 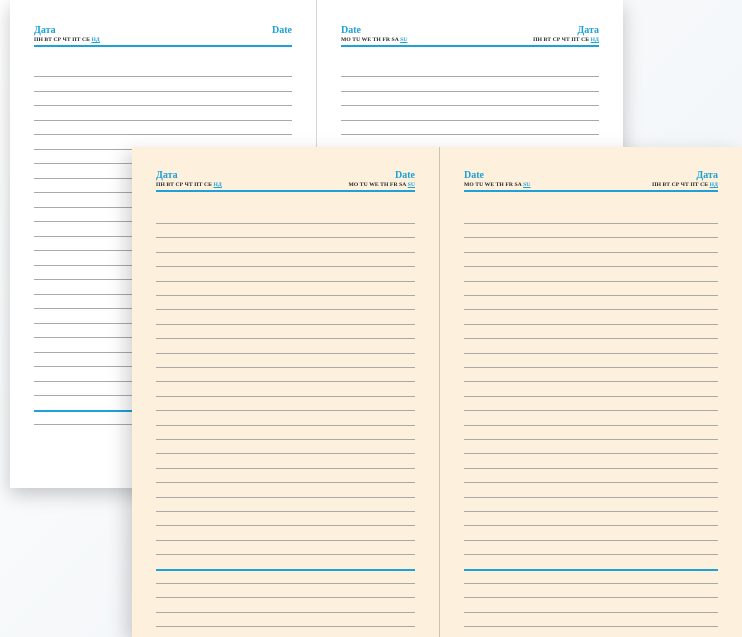 I want to click on page-header: Дата Date ПН ВТ СР ЧТ ПТ СБ НД, so click(x=163, y=37).